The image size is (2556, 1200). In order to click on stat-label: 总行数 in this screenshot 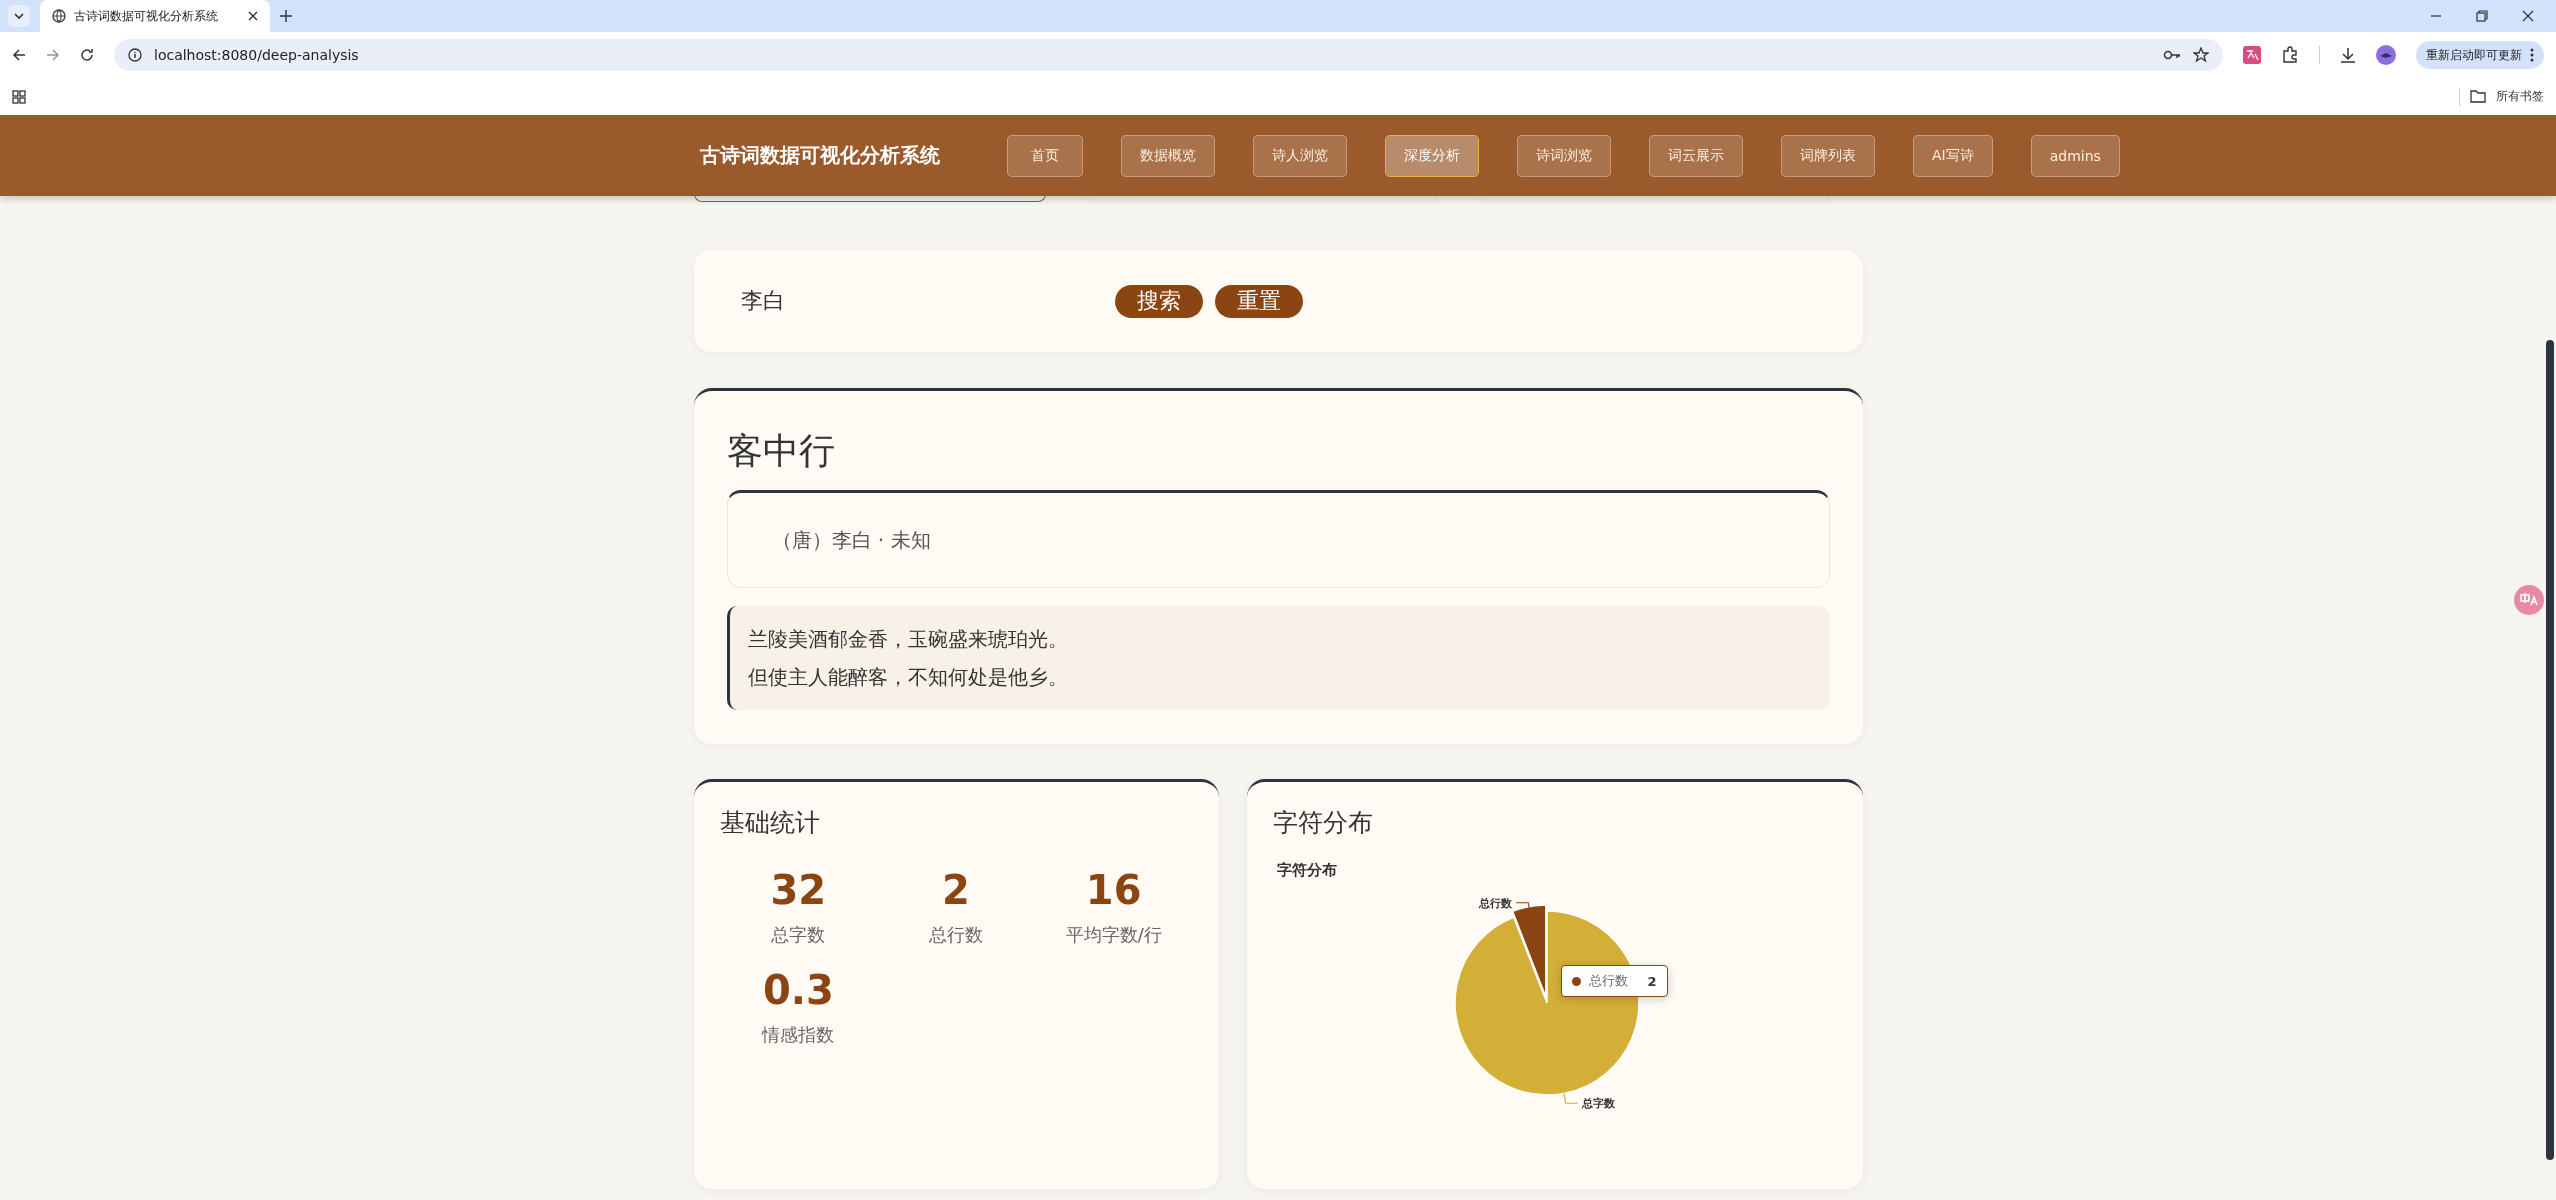, I will do `click(956, 935)`.